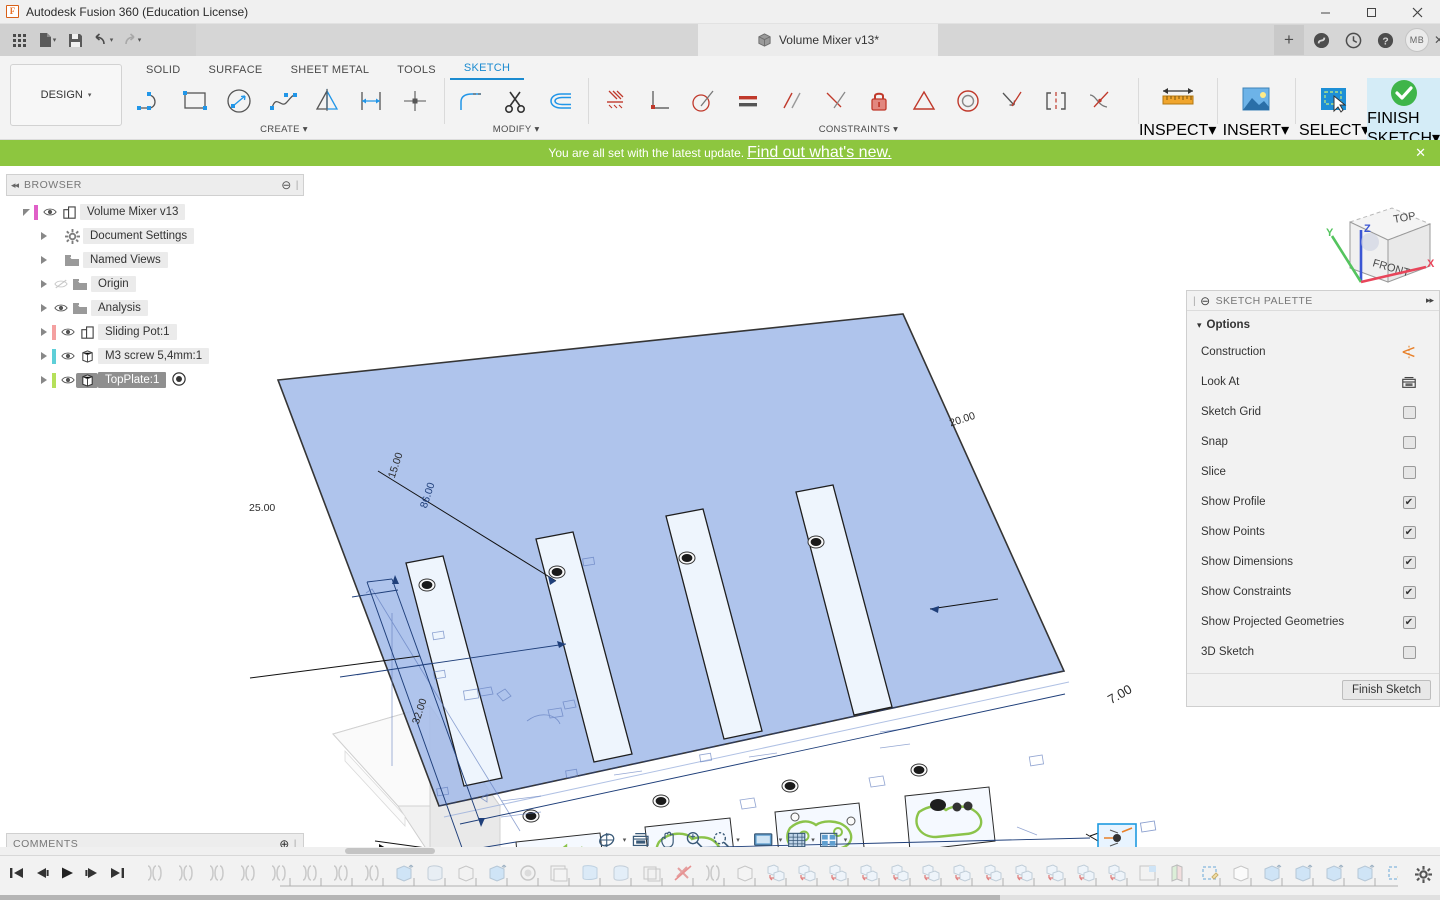 This screenshot has height=900, width=1440. What do you see at coordinates (155, 260) in the screenshot?
I see `tree-row-named-views: Named Views` at bounding box center [155, 260].